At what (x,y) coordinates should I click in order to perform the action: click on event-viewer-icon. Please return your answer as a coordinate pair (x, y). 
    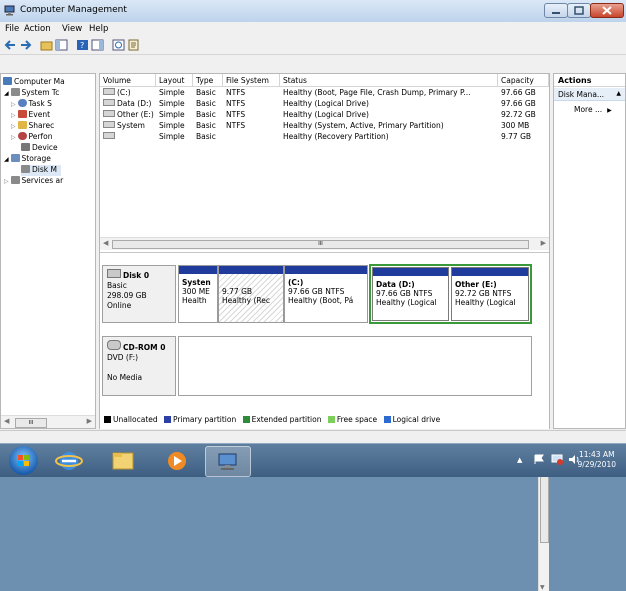
    Looking at the image, I should click on (22, 114).